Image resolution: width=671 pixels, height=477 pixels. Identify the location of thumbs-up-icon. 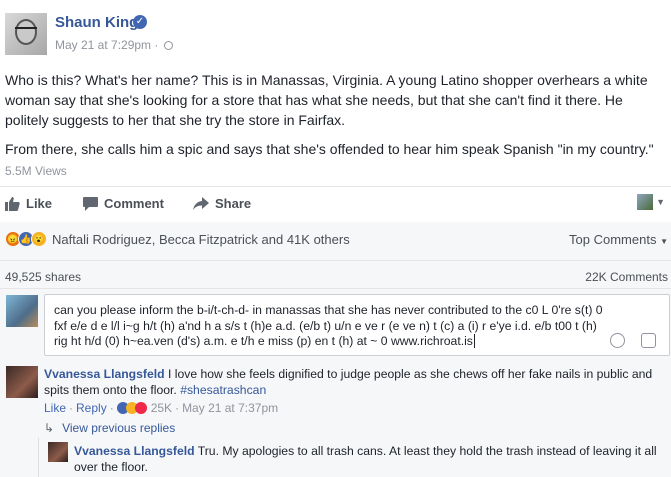
(12, 203).